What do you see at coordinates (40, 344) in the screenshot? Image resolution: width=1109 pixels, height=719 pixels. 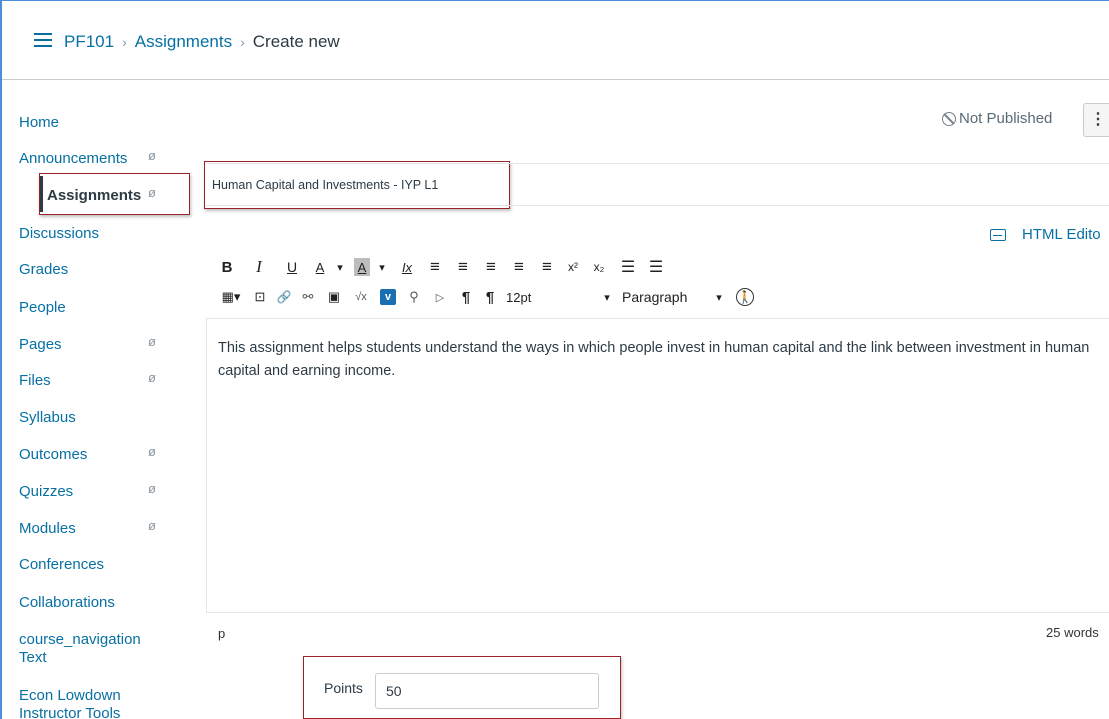 I see `sidebar-item-pages: Pages` at bounding box center [40, 344].